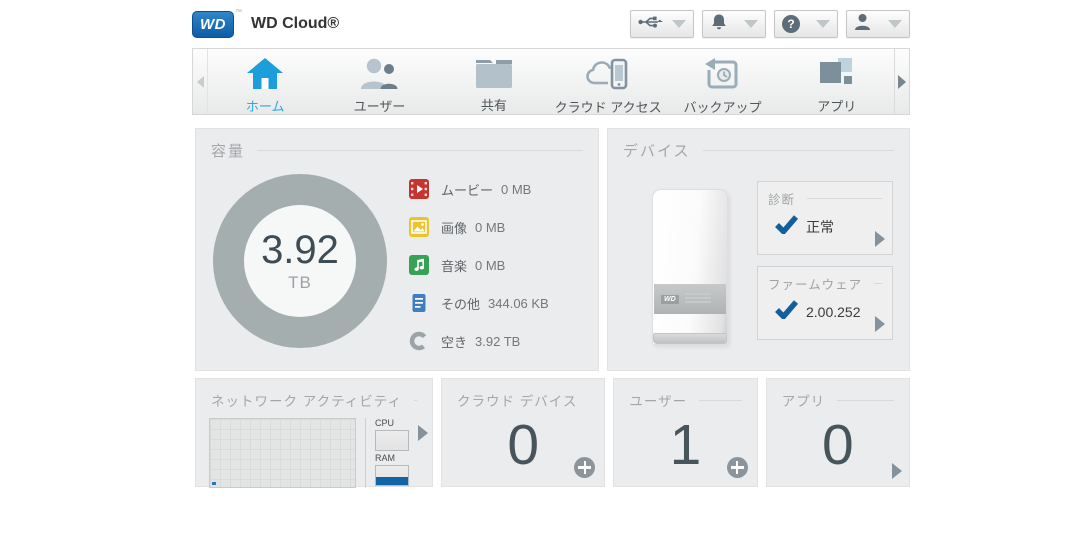 This screenshot has width=1080, height=543. I want to click on backup-icon, so click(722, 74).